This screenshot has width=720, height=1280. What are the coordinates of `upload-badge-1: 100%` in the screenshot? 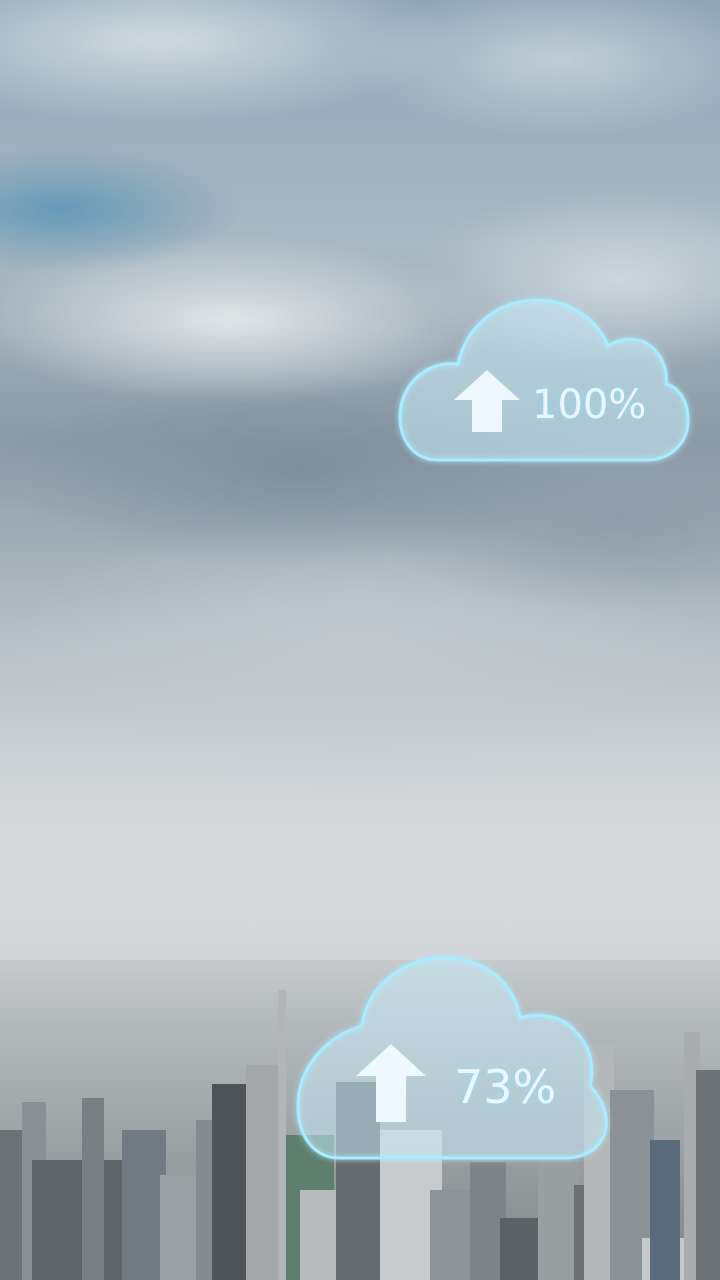 It's located at (544, 380).